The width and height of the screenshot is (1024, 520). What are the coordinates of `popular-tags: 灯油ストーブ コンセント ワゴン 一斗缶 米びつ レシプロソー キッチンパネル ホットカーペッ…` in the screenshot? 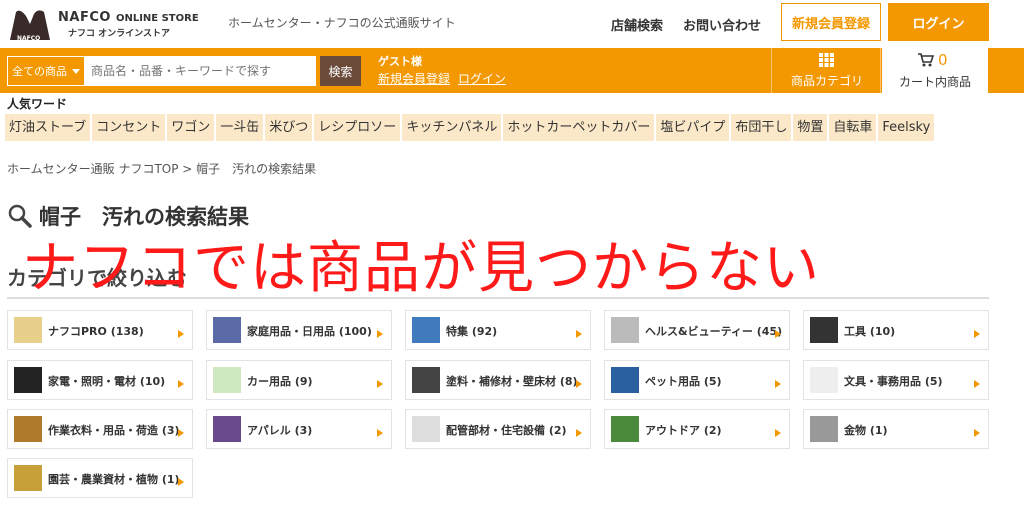 It's located at (470, 128).